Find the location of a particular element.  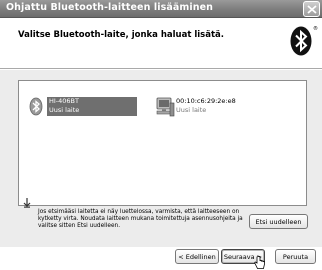

rescan-button: Etsi uudelleen is located at coordinates (278, 221).